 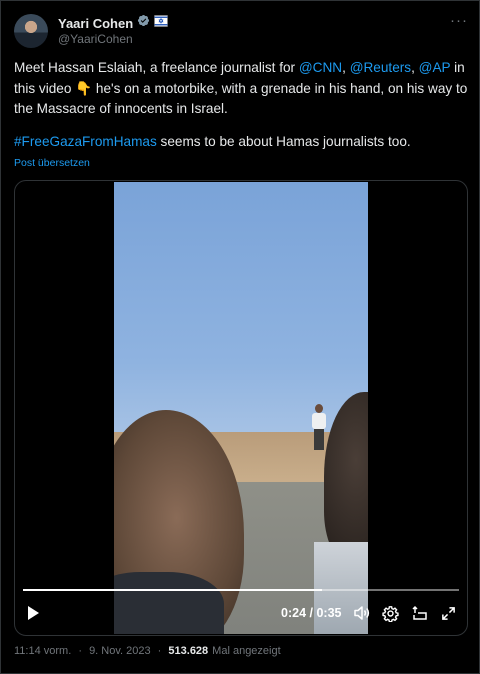 What do you see at coordinates (95, 23) in the screenshot?
I see `author-name: Yaari Cohen` at bounding box center [95, 23].